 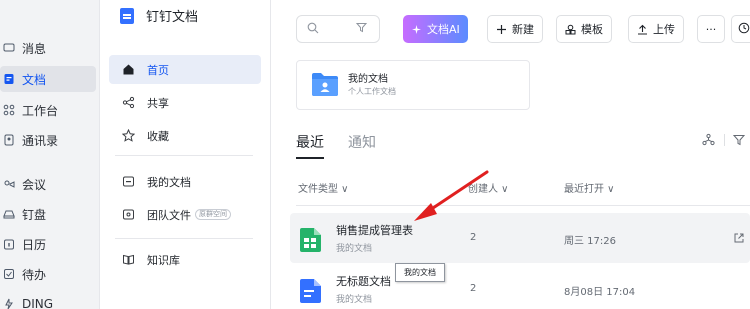 What do you see at coordinates (642, 29) in the screenshot?
I see `upload-icon` at bounding box center [642, 29].